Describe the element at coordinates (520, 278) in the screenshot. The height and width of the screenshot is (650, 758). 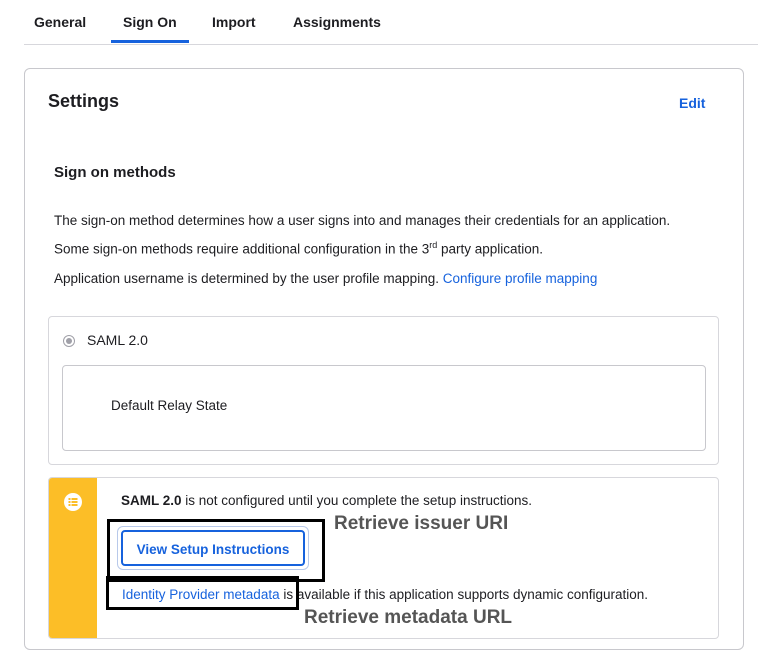
I see `configure-profile-mapping-link: Configure profile mapping` at that location.